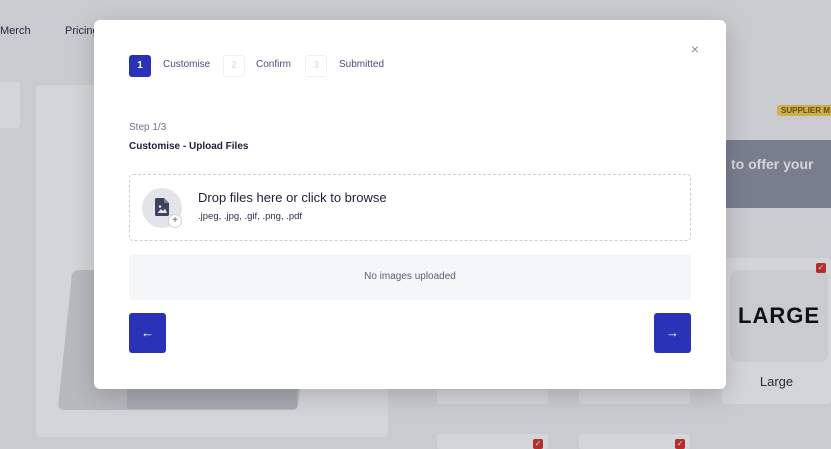 The image size is (831, 449). Describe the element at coordinates (234, 66) in the screenshot. I see `step-2-number: 2` at that location.